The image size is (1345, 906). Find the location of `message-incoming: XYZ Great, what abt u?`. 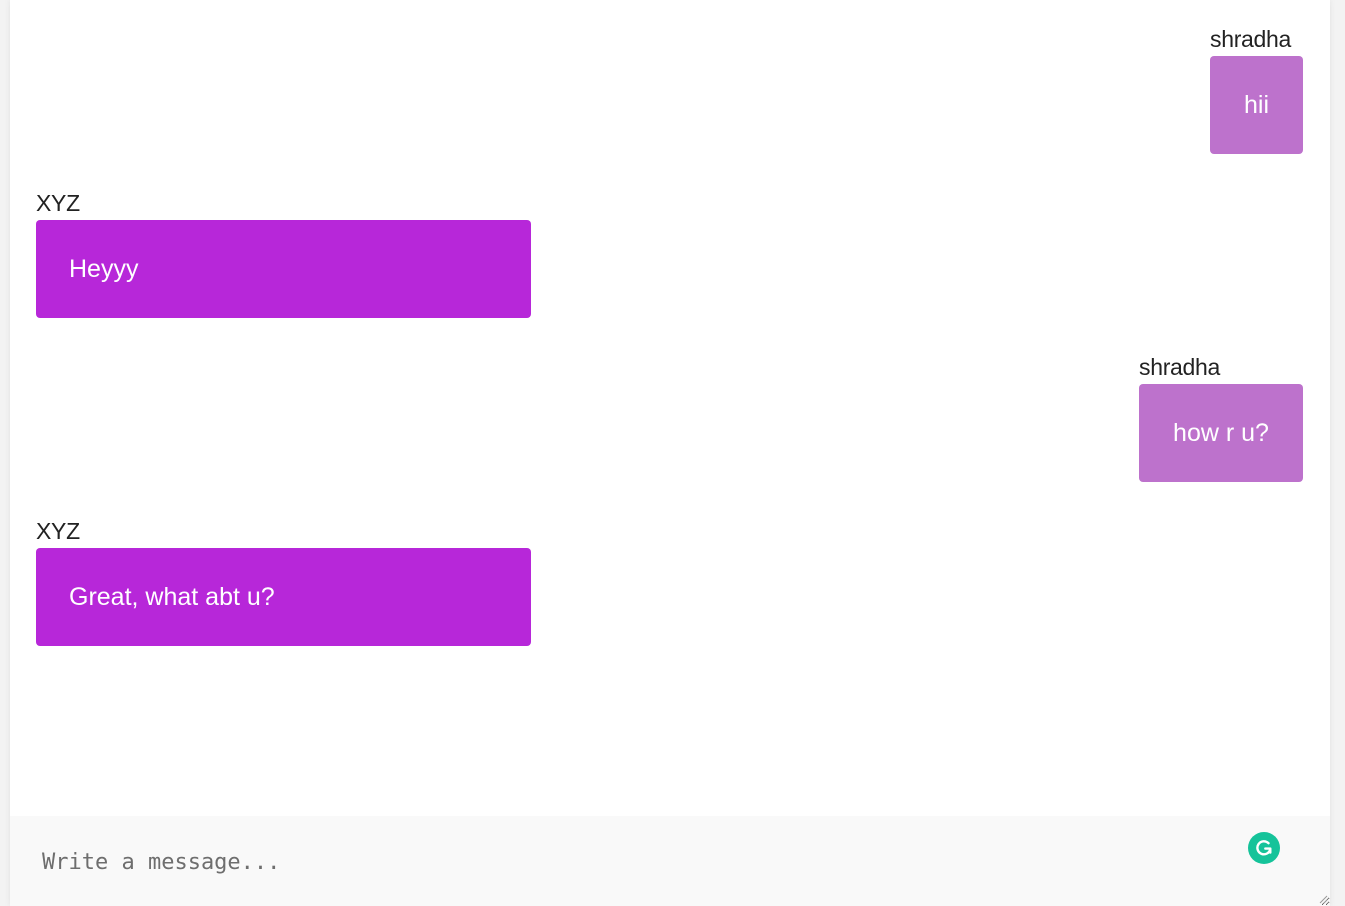

message-incoming: XYZ Great, what abt u? is located at coordinates (283, 582).